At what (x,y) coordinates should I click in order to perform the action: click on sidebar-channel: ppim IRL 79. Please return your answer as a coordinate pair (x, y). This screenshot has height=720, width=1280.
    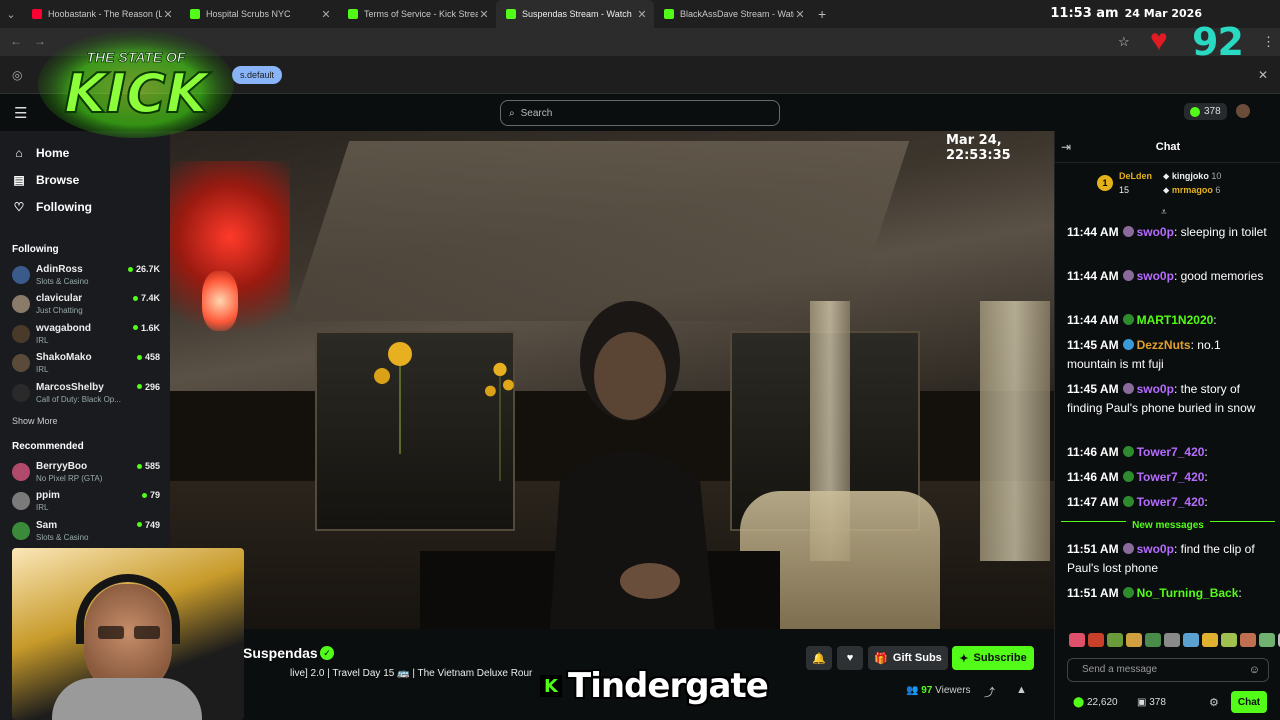
    Looking at the image, I should click on (86, 504).